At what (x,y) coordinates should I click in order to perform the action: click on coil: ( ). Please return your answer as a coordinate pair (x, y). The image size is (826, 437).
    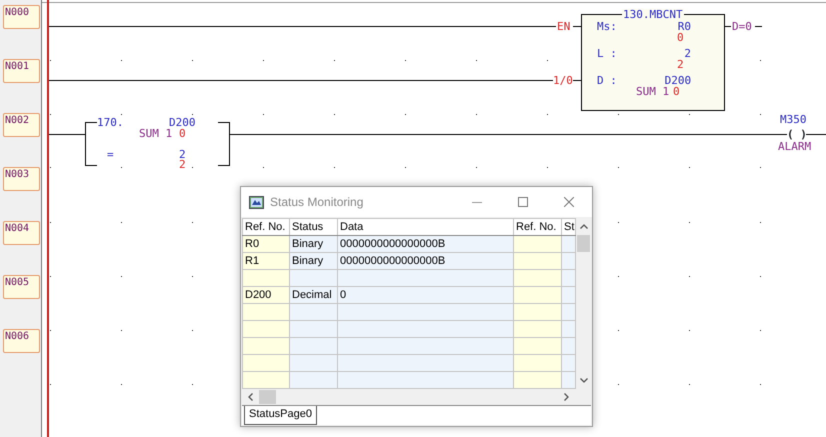
    Looking at the image, I should click on (797, 134).